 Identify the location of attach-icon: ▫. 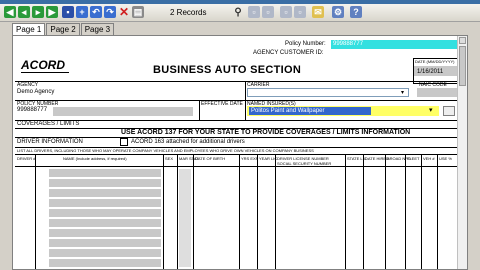
(300, 12).